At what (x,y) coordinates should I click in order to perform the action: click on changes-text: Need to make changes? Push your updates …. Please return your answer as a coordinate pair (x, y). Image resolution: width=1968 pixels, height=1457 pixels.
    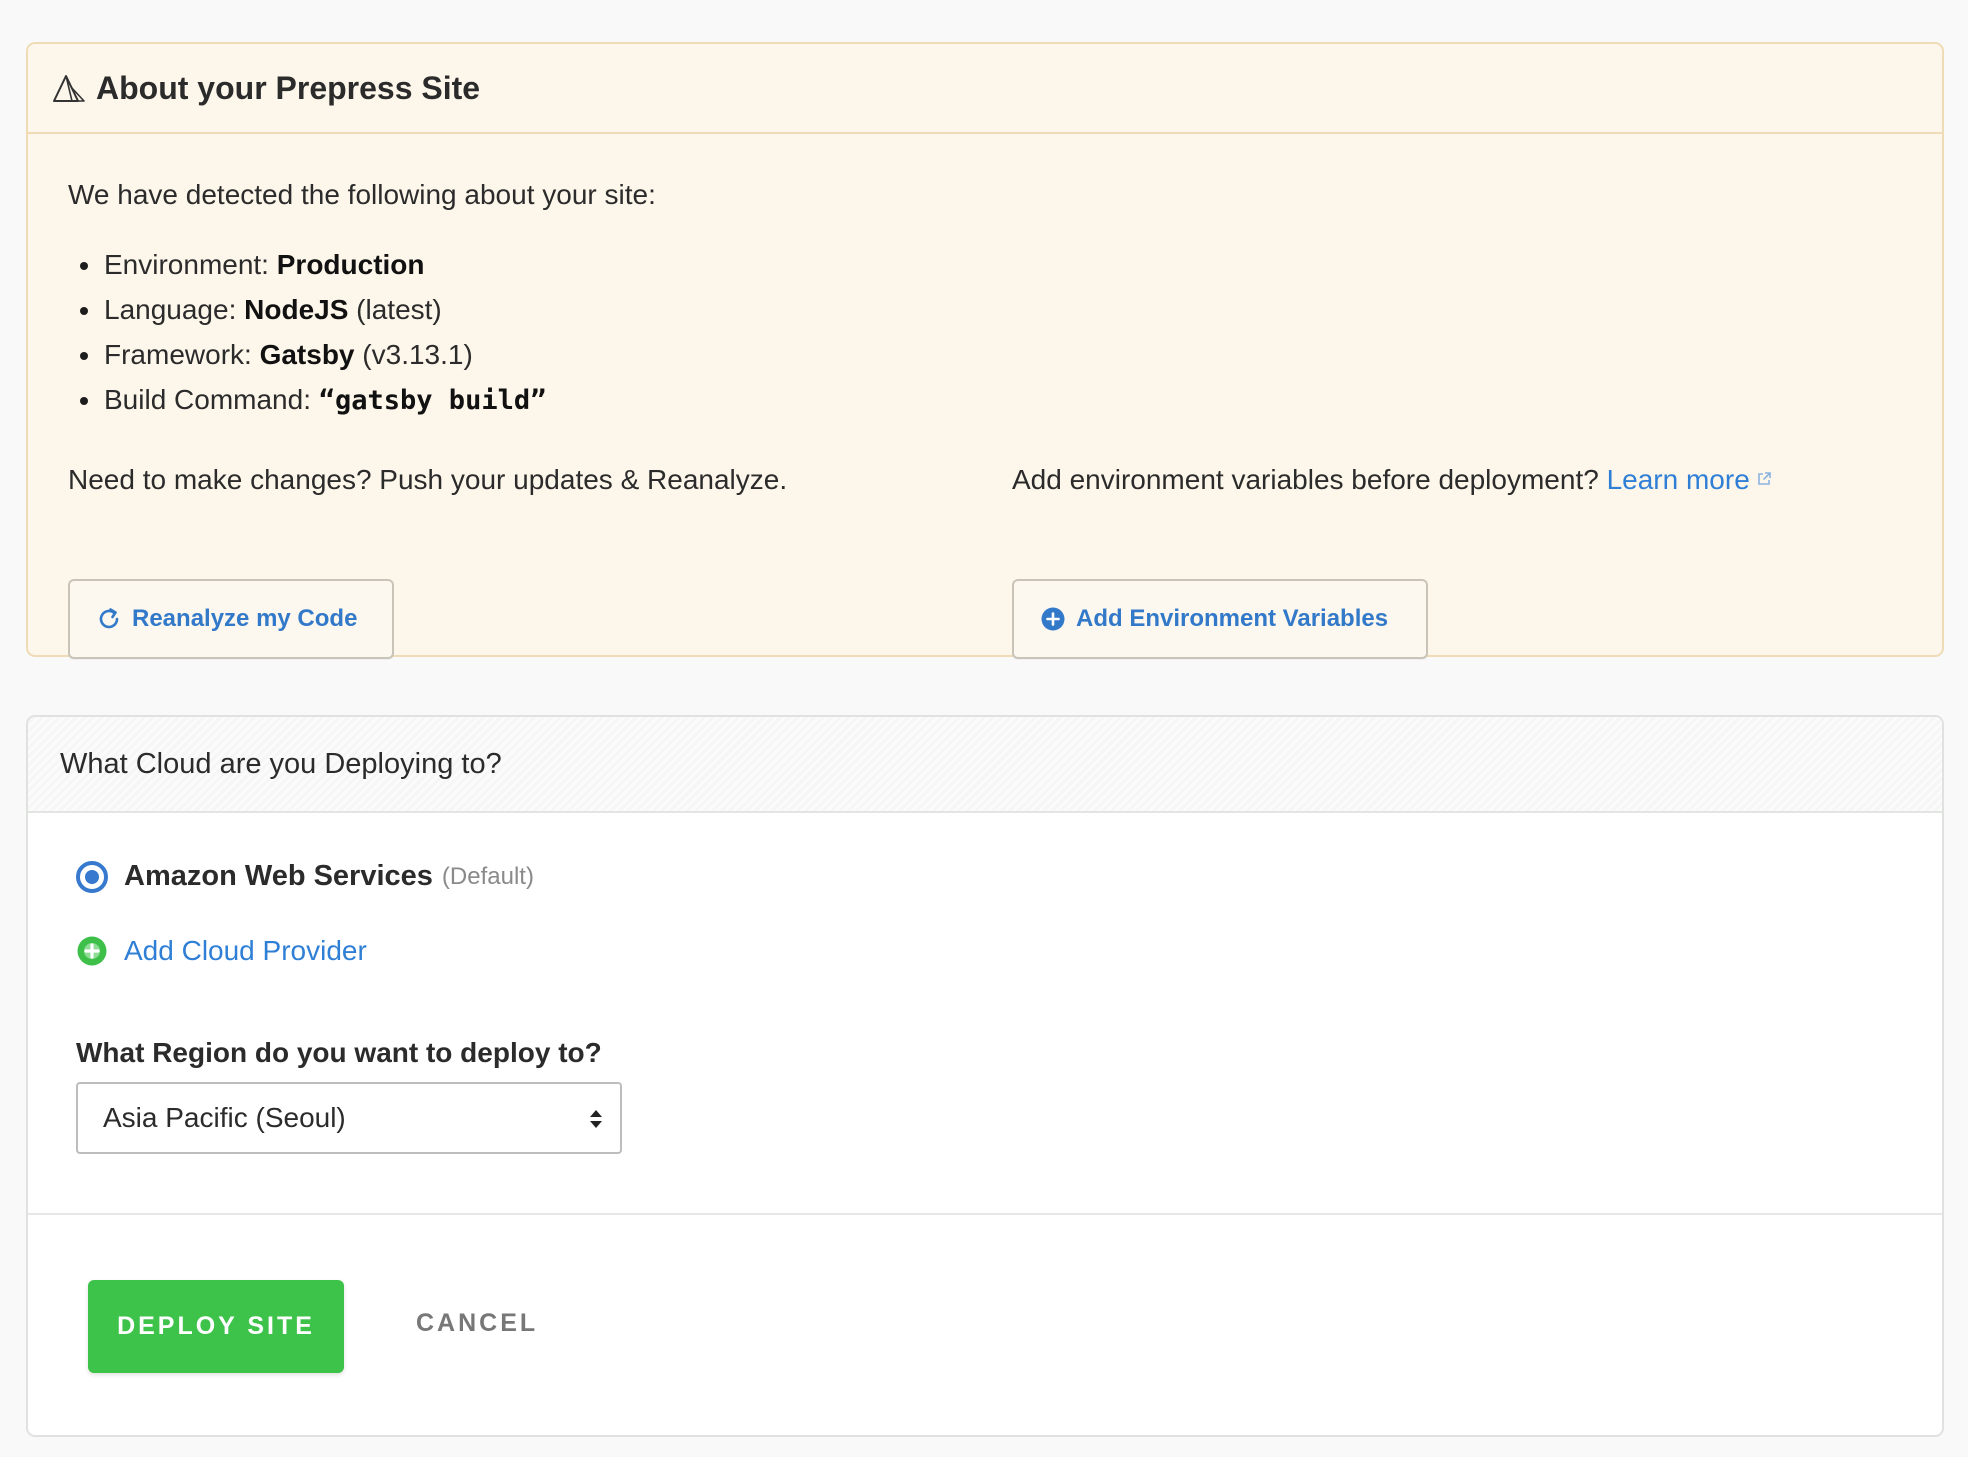
    Looking at the image, I should click on (428, 479).